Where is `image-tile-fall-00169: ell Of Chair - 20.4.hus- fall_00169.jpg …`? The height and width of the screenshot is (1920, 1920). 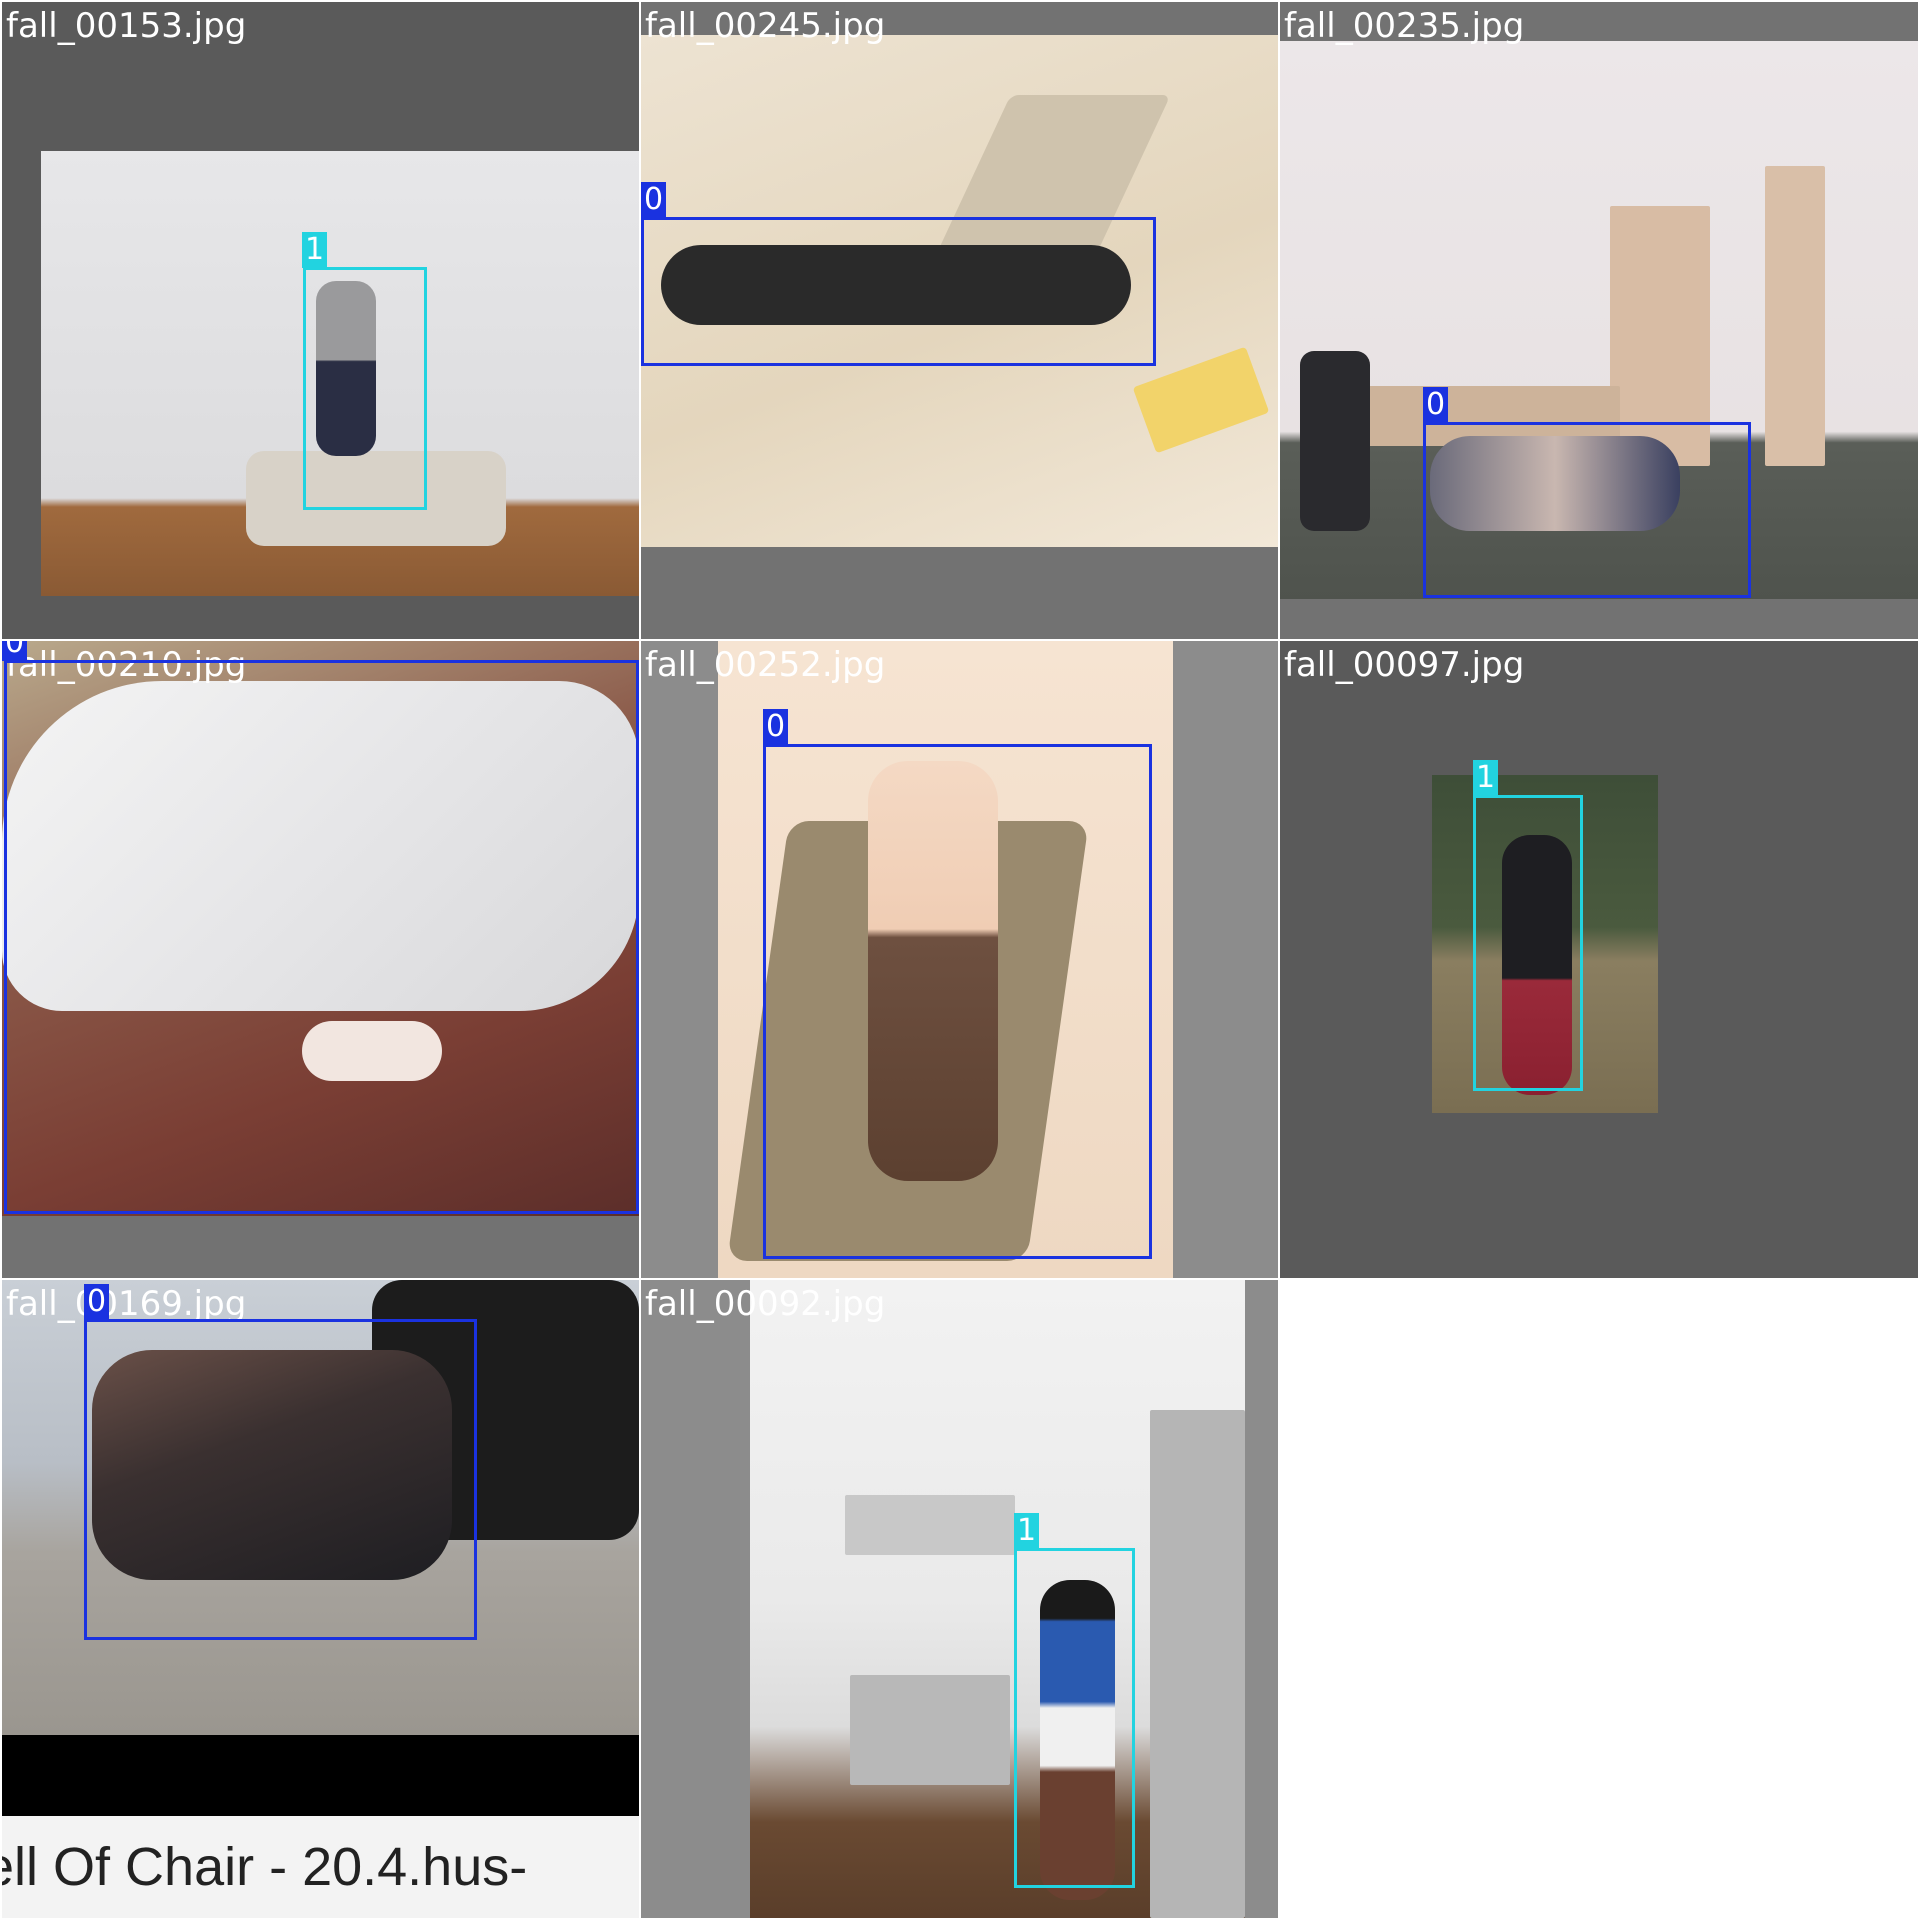
image-tile-fall-00169: ell Of Chair - 20.4.hus- fall_00169.jpg … is located at coordinates (320, 1599).